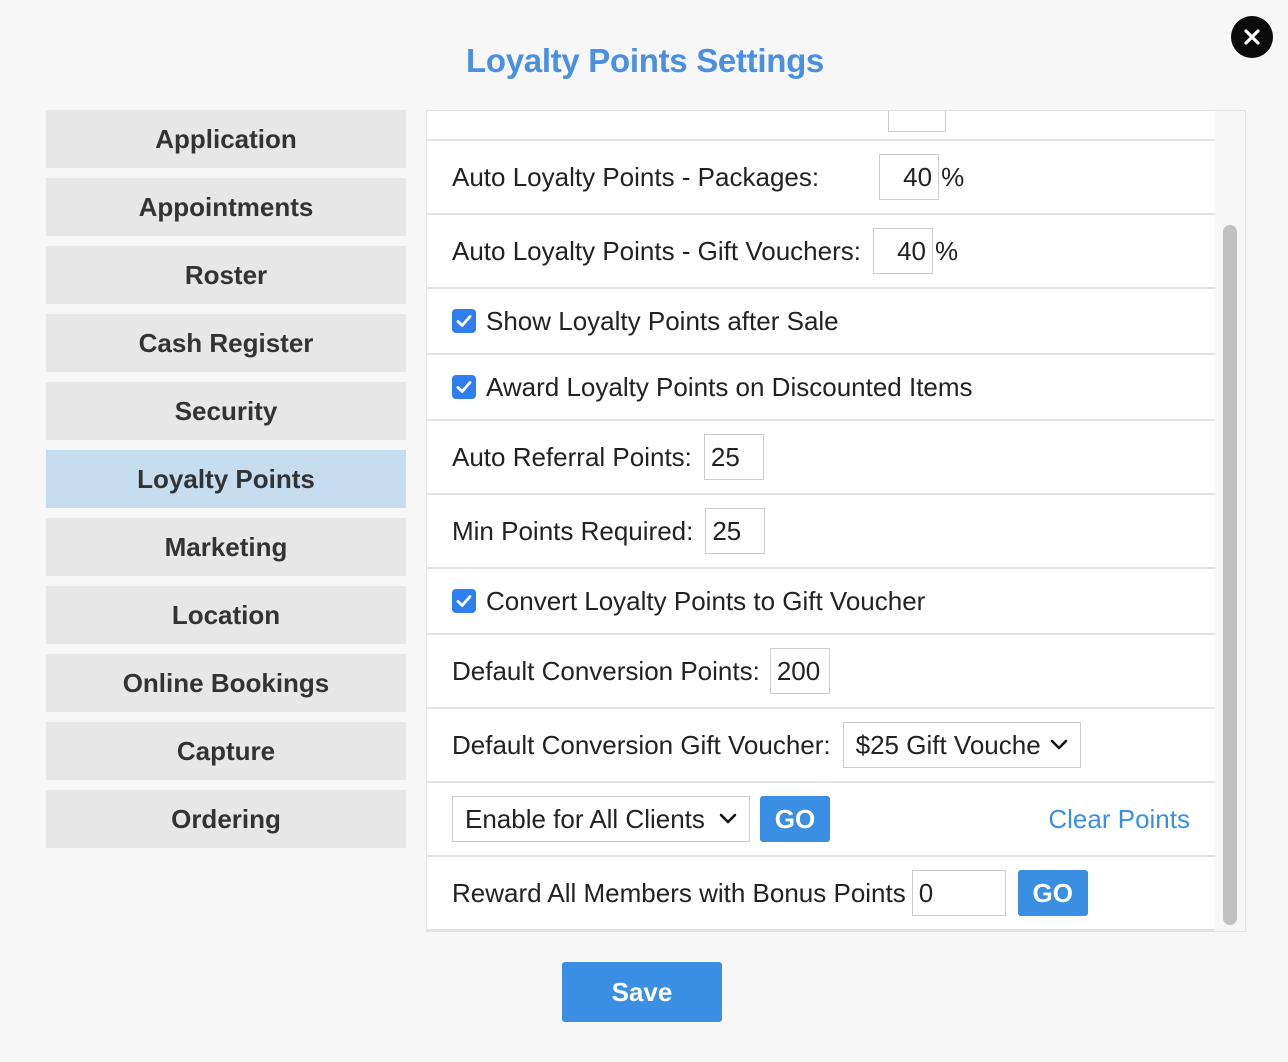 The image size is (1288, 1062). Describe the element at coordinates (226, 411) in the screenshot. I see `sidebar-item-security: Security` at that location.